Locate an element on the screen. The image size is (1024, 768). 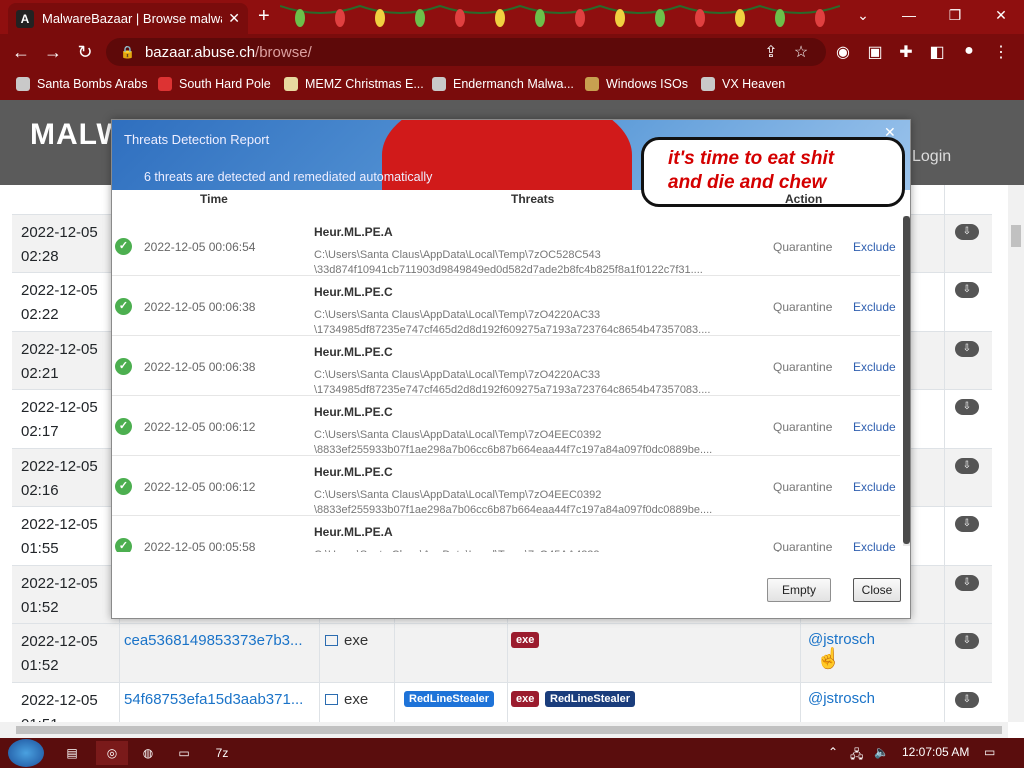
side-panel-icon: ◧ is located at coordinates (937, 52).